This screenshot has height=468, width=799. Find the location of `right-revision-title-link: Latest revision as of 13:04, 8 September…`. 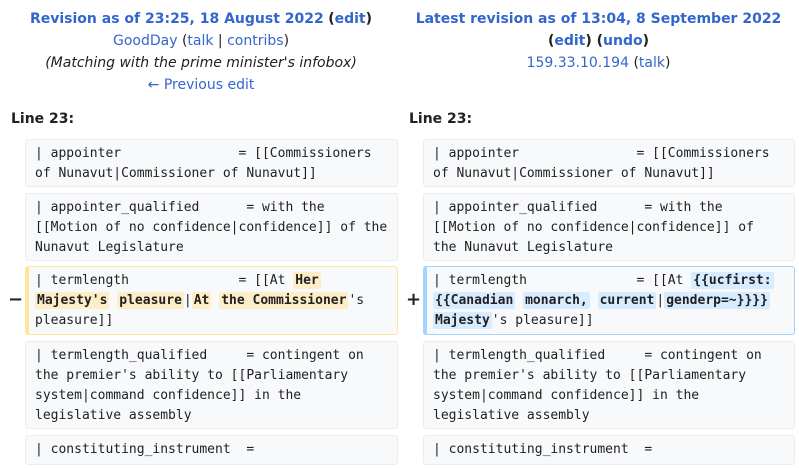

right-revision-title-link: Latest revision as of 13:04, 8 September… is located at coordinates (599, 19).